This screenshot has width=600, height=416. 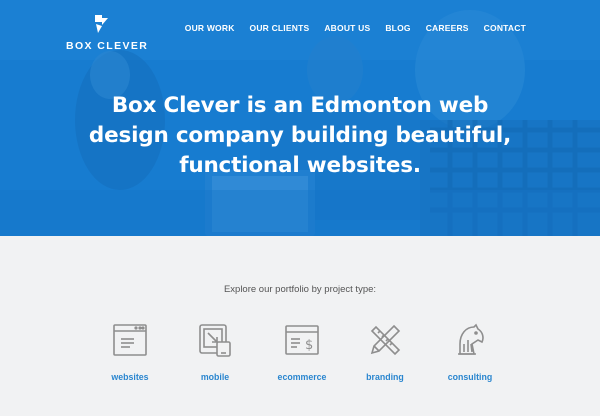 I want to click on nav-careers: CAREERS, so click(x=447, y=28).